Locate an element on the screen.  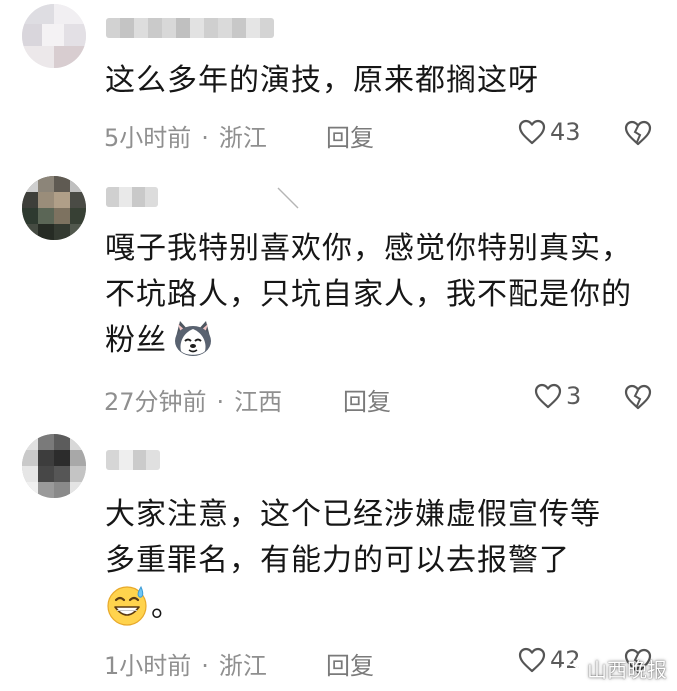
comment-text-line: 不坑路人，只坑自家人，我不配是你的 is located at coordinates (368, 294).